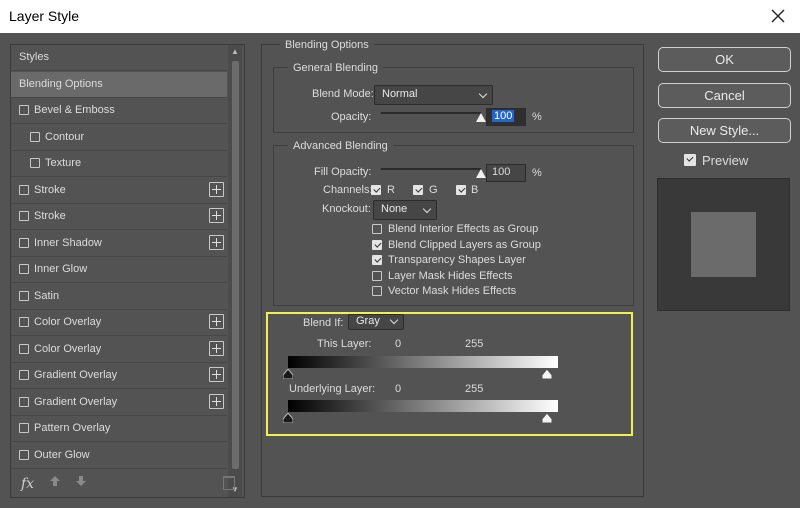  Describe the element at coordinates (119, 111) in the screenshot. I see `styles-list-item: Bevel & Emboss` at that location.